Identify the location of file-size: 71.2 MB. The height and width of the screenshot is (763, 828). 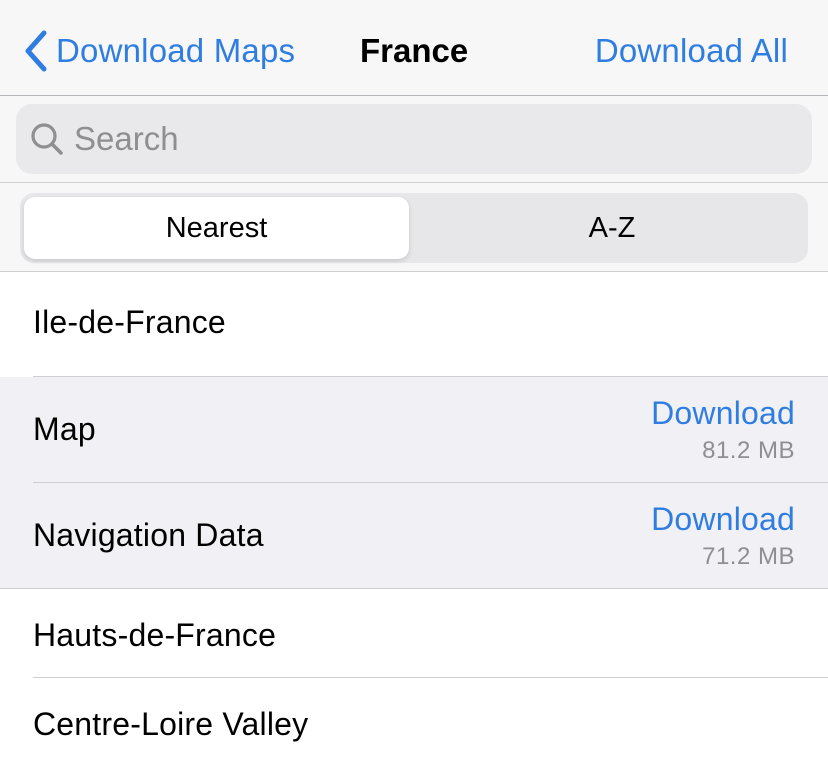
(748, 556).